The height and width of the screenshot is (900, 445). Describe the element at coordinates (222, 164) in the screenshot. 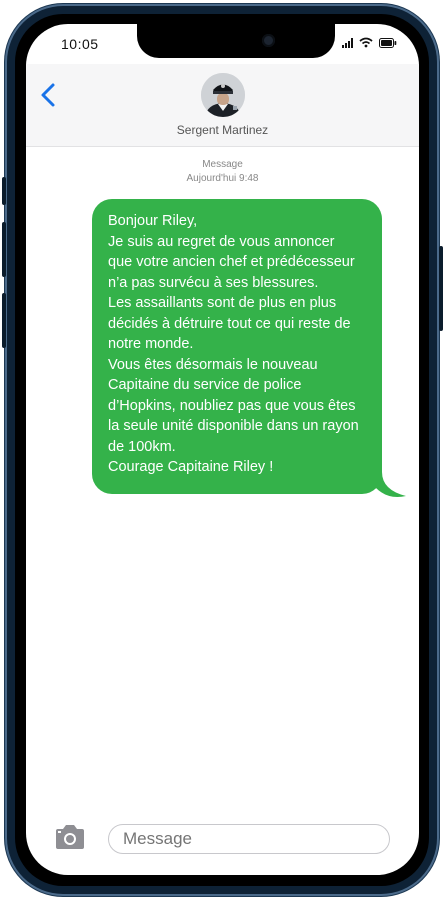

I see `service-label: Message` at that location.